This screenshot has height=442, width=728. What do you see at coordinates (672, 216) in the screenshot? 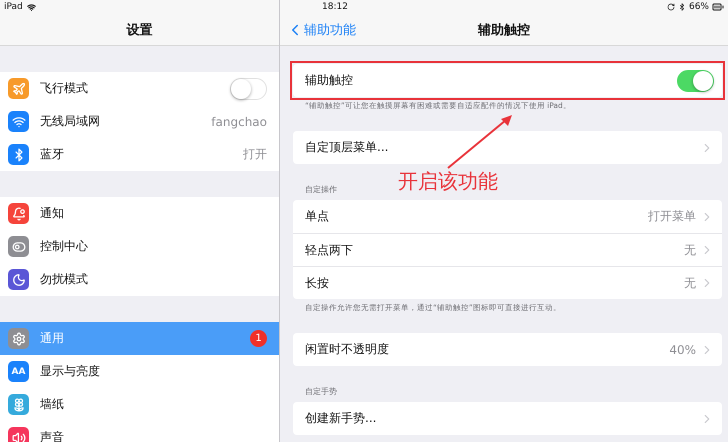
I see `row-value: 打开菜单` at bounding box center [672, 216].